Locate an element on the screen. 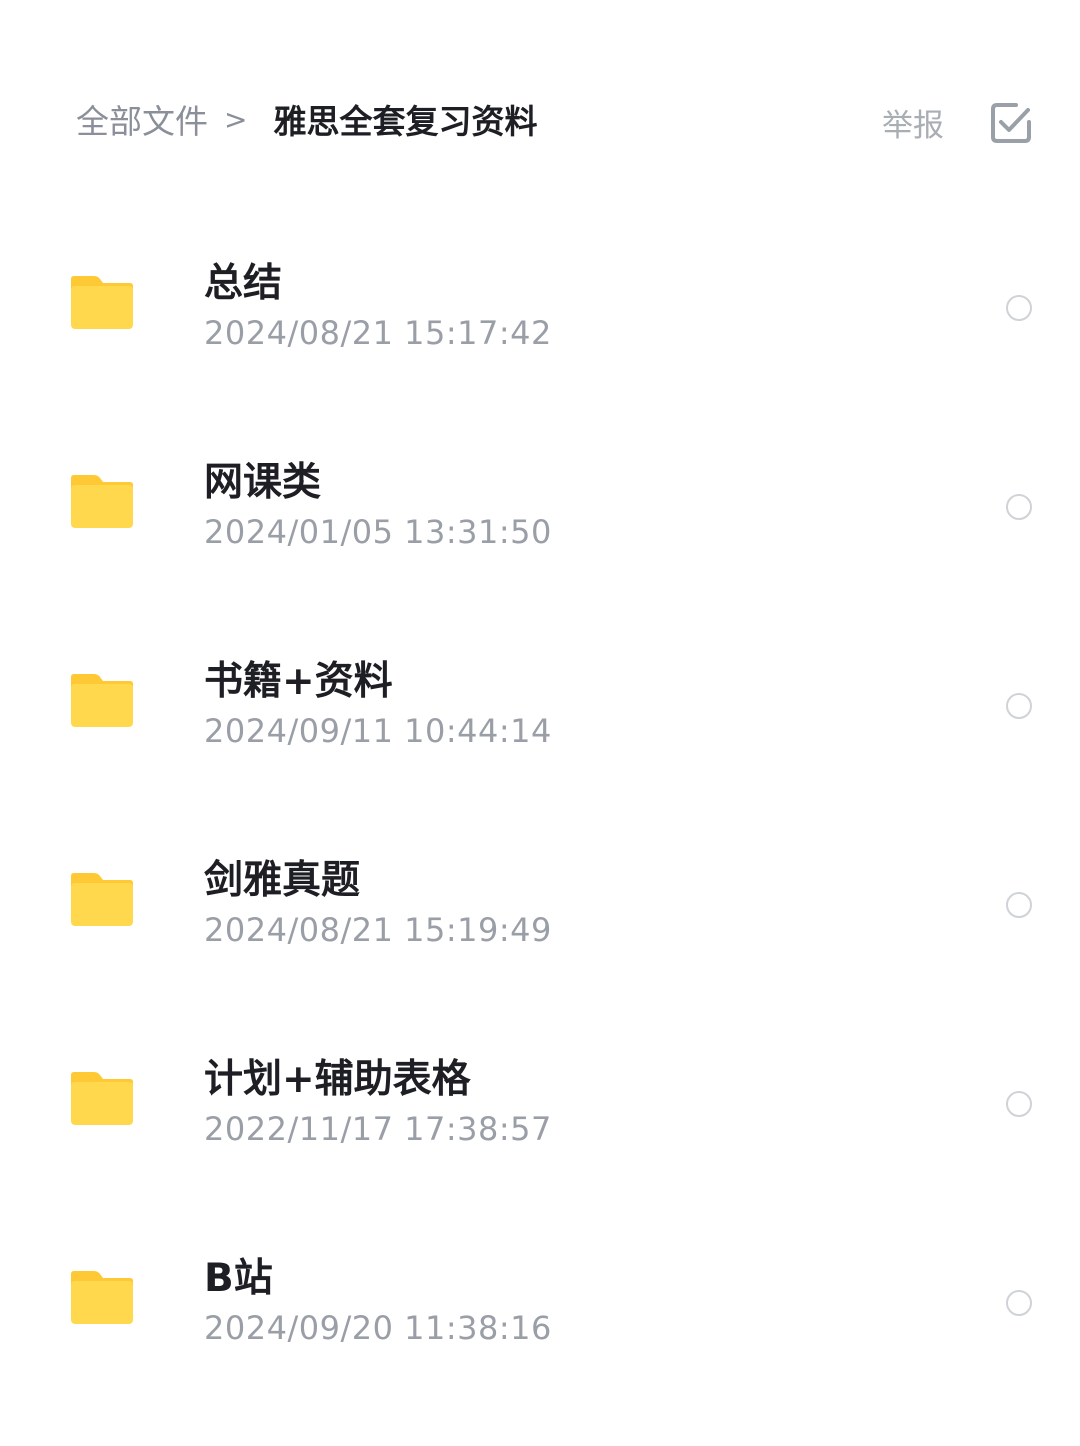 The height and width of the screenshot is (1446, 1080). file-name: 计划+辅助表格 is located at coordinates (337, 1079).